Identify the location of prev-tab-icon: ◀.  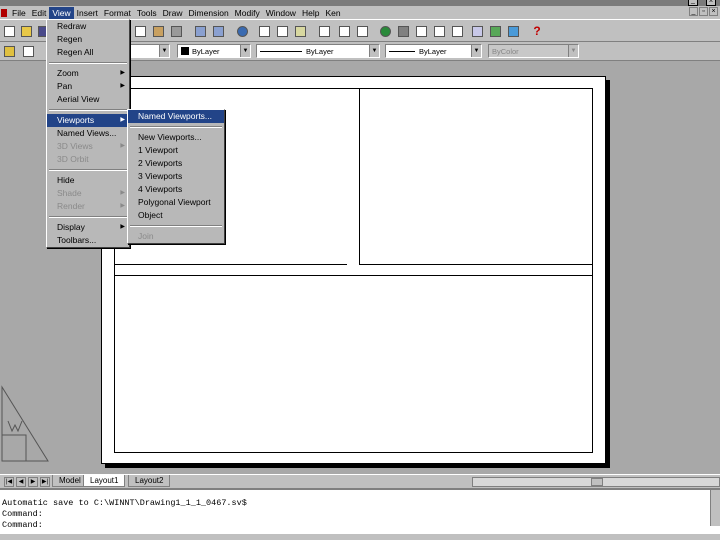
(21, 482).